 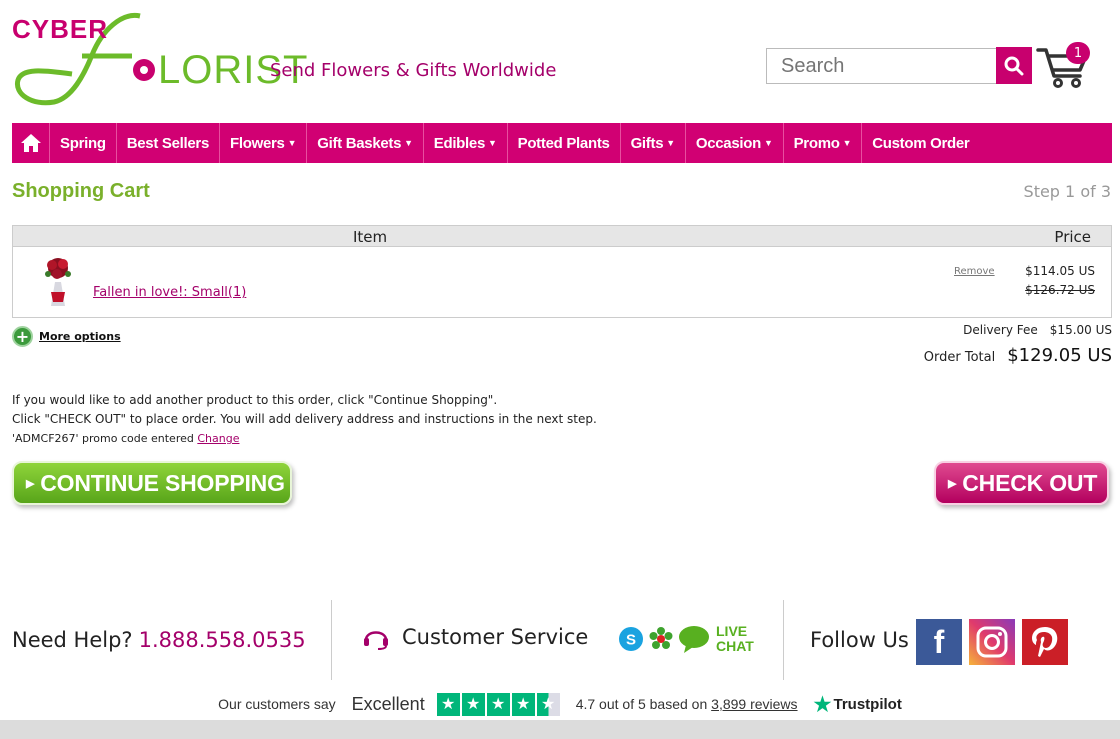 I want to click on tagline: Send Flowers & Gifts Worldwide, so click(x=413, y=70).